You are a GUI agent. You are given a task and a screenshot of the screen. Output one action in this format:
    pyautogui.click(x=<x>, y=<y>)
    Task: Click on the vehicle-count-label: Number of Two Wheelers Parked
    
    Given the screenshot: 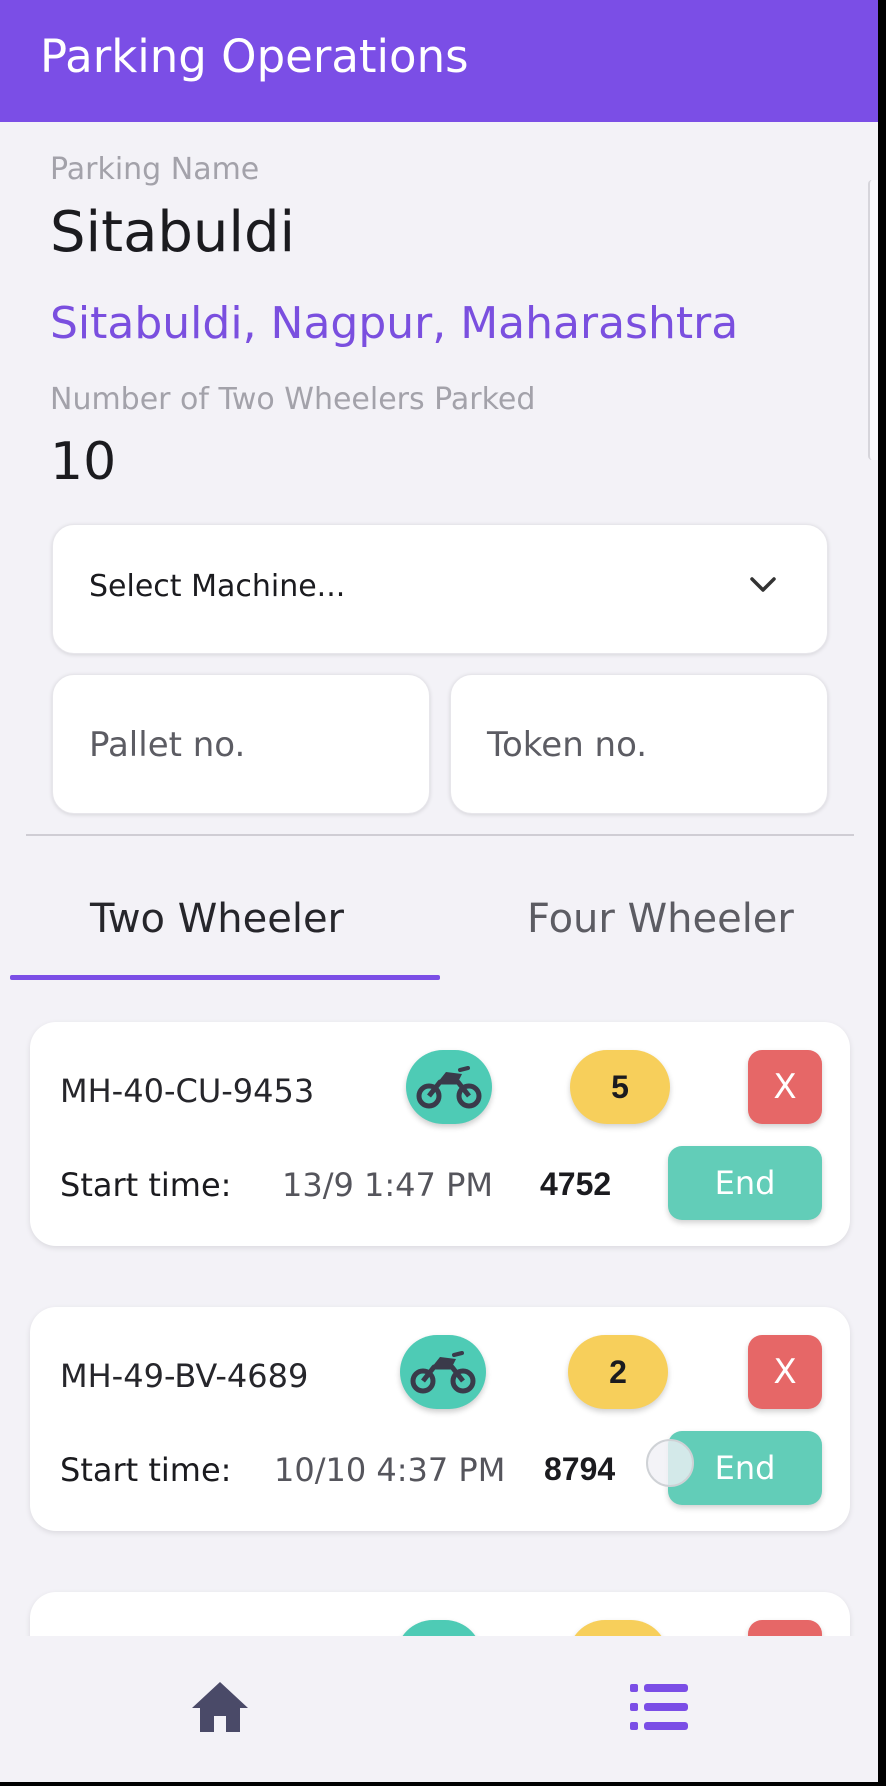 What is the action you would take?
    pyautogui.click(x=293, y=399)
    